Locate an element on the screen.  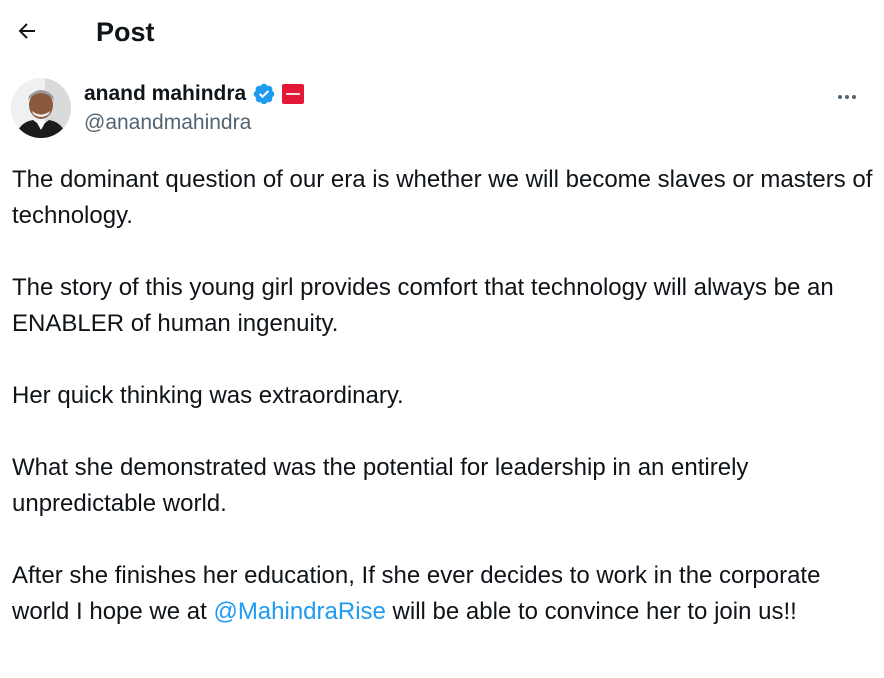
more-options-button is located at coordinates (847, 97).